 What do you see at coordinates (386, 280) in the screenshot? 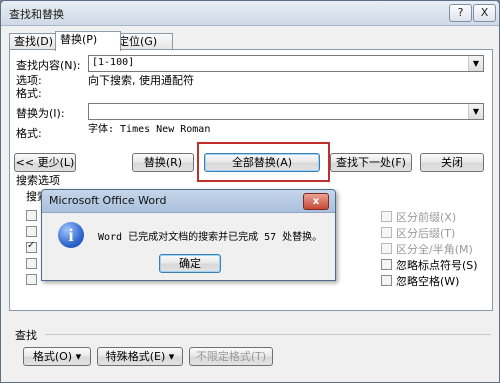
I see `ignore-space-checkbox` at bounding box center [386, 280].